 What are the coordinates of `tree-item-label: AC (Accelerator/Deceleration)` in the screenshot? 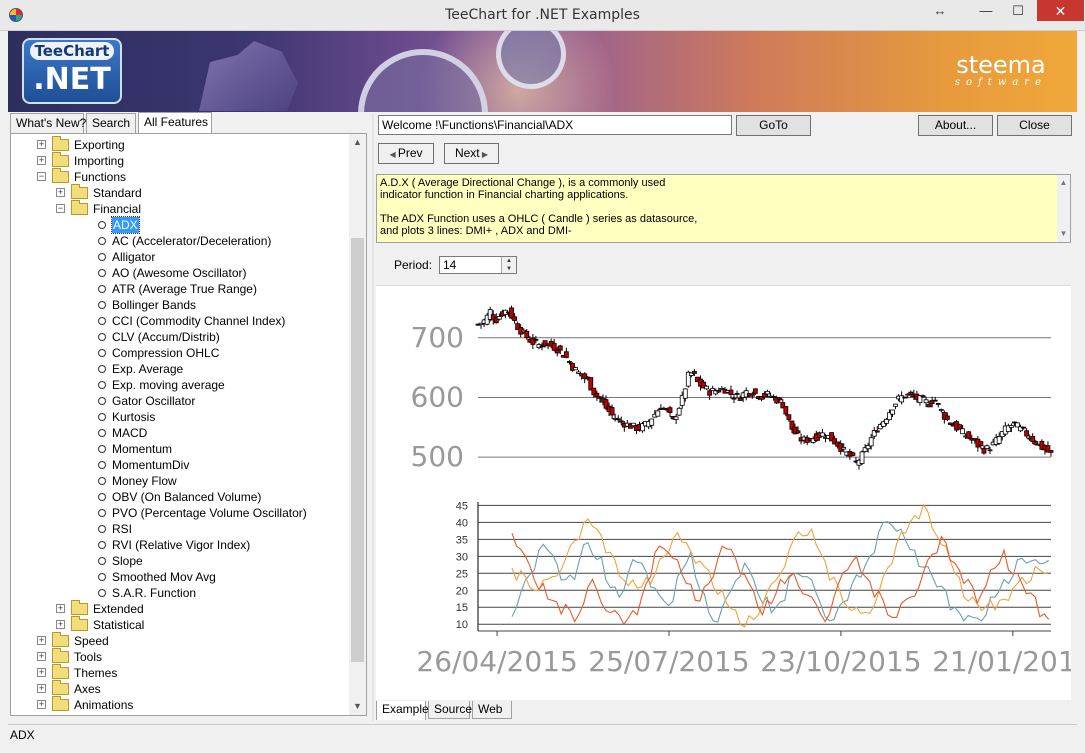 It's located at (192, 241).